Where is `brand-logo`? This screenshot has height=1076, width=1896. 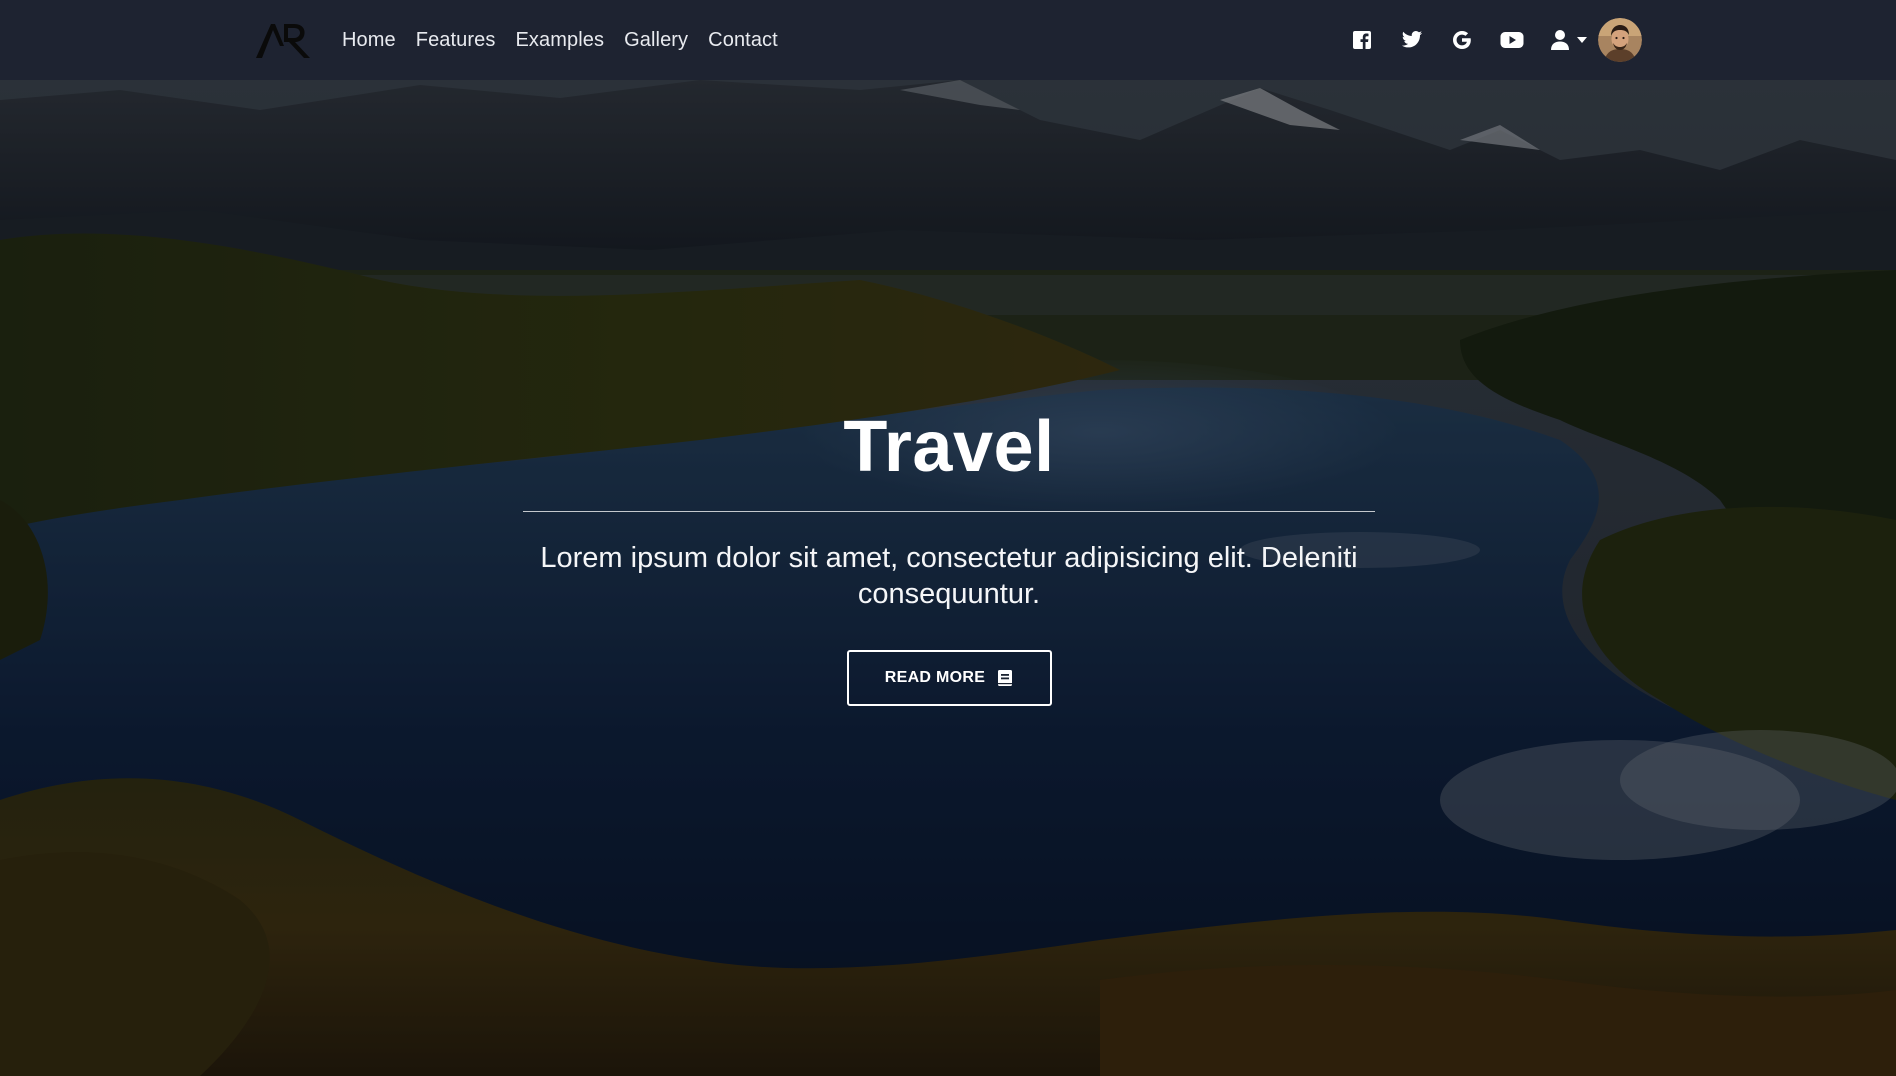
brand-logo is located at coordinates (284, 40).